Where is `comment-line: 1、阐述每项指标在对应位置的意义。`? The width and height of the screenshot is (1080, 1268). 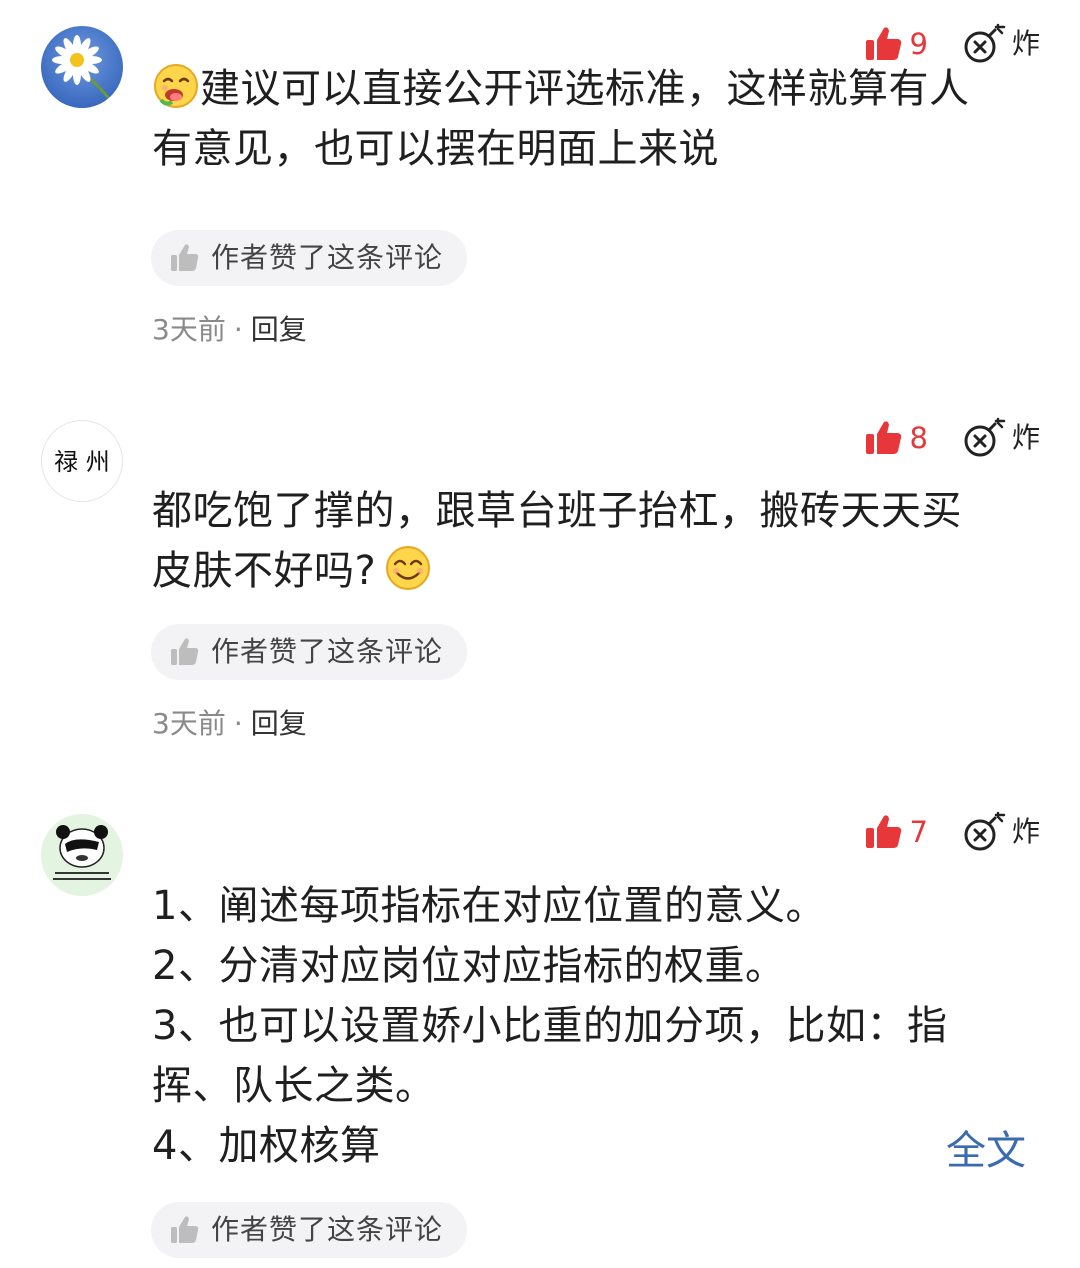 comment-line: 1、阐述每项指标在对应位置的意义。 is located at coordinates (489, 906).